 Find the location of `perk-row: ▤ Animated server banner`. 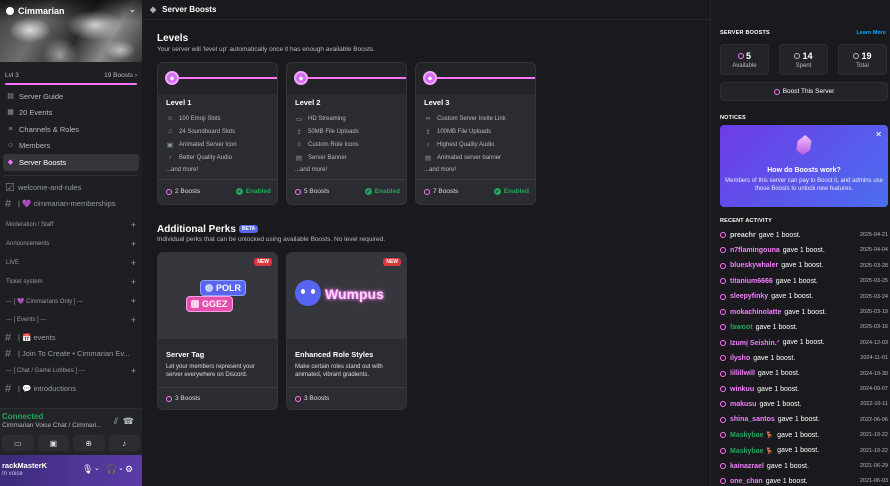

perk-row: ▤ Animated server banner is located at coordinates (463, 158).